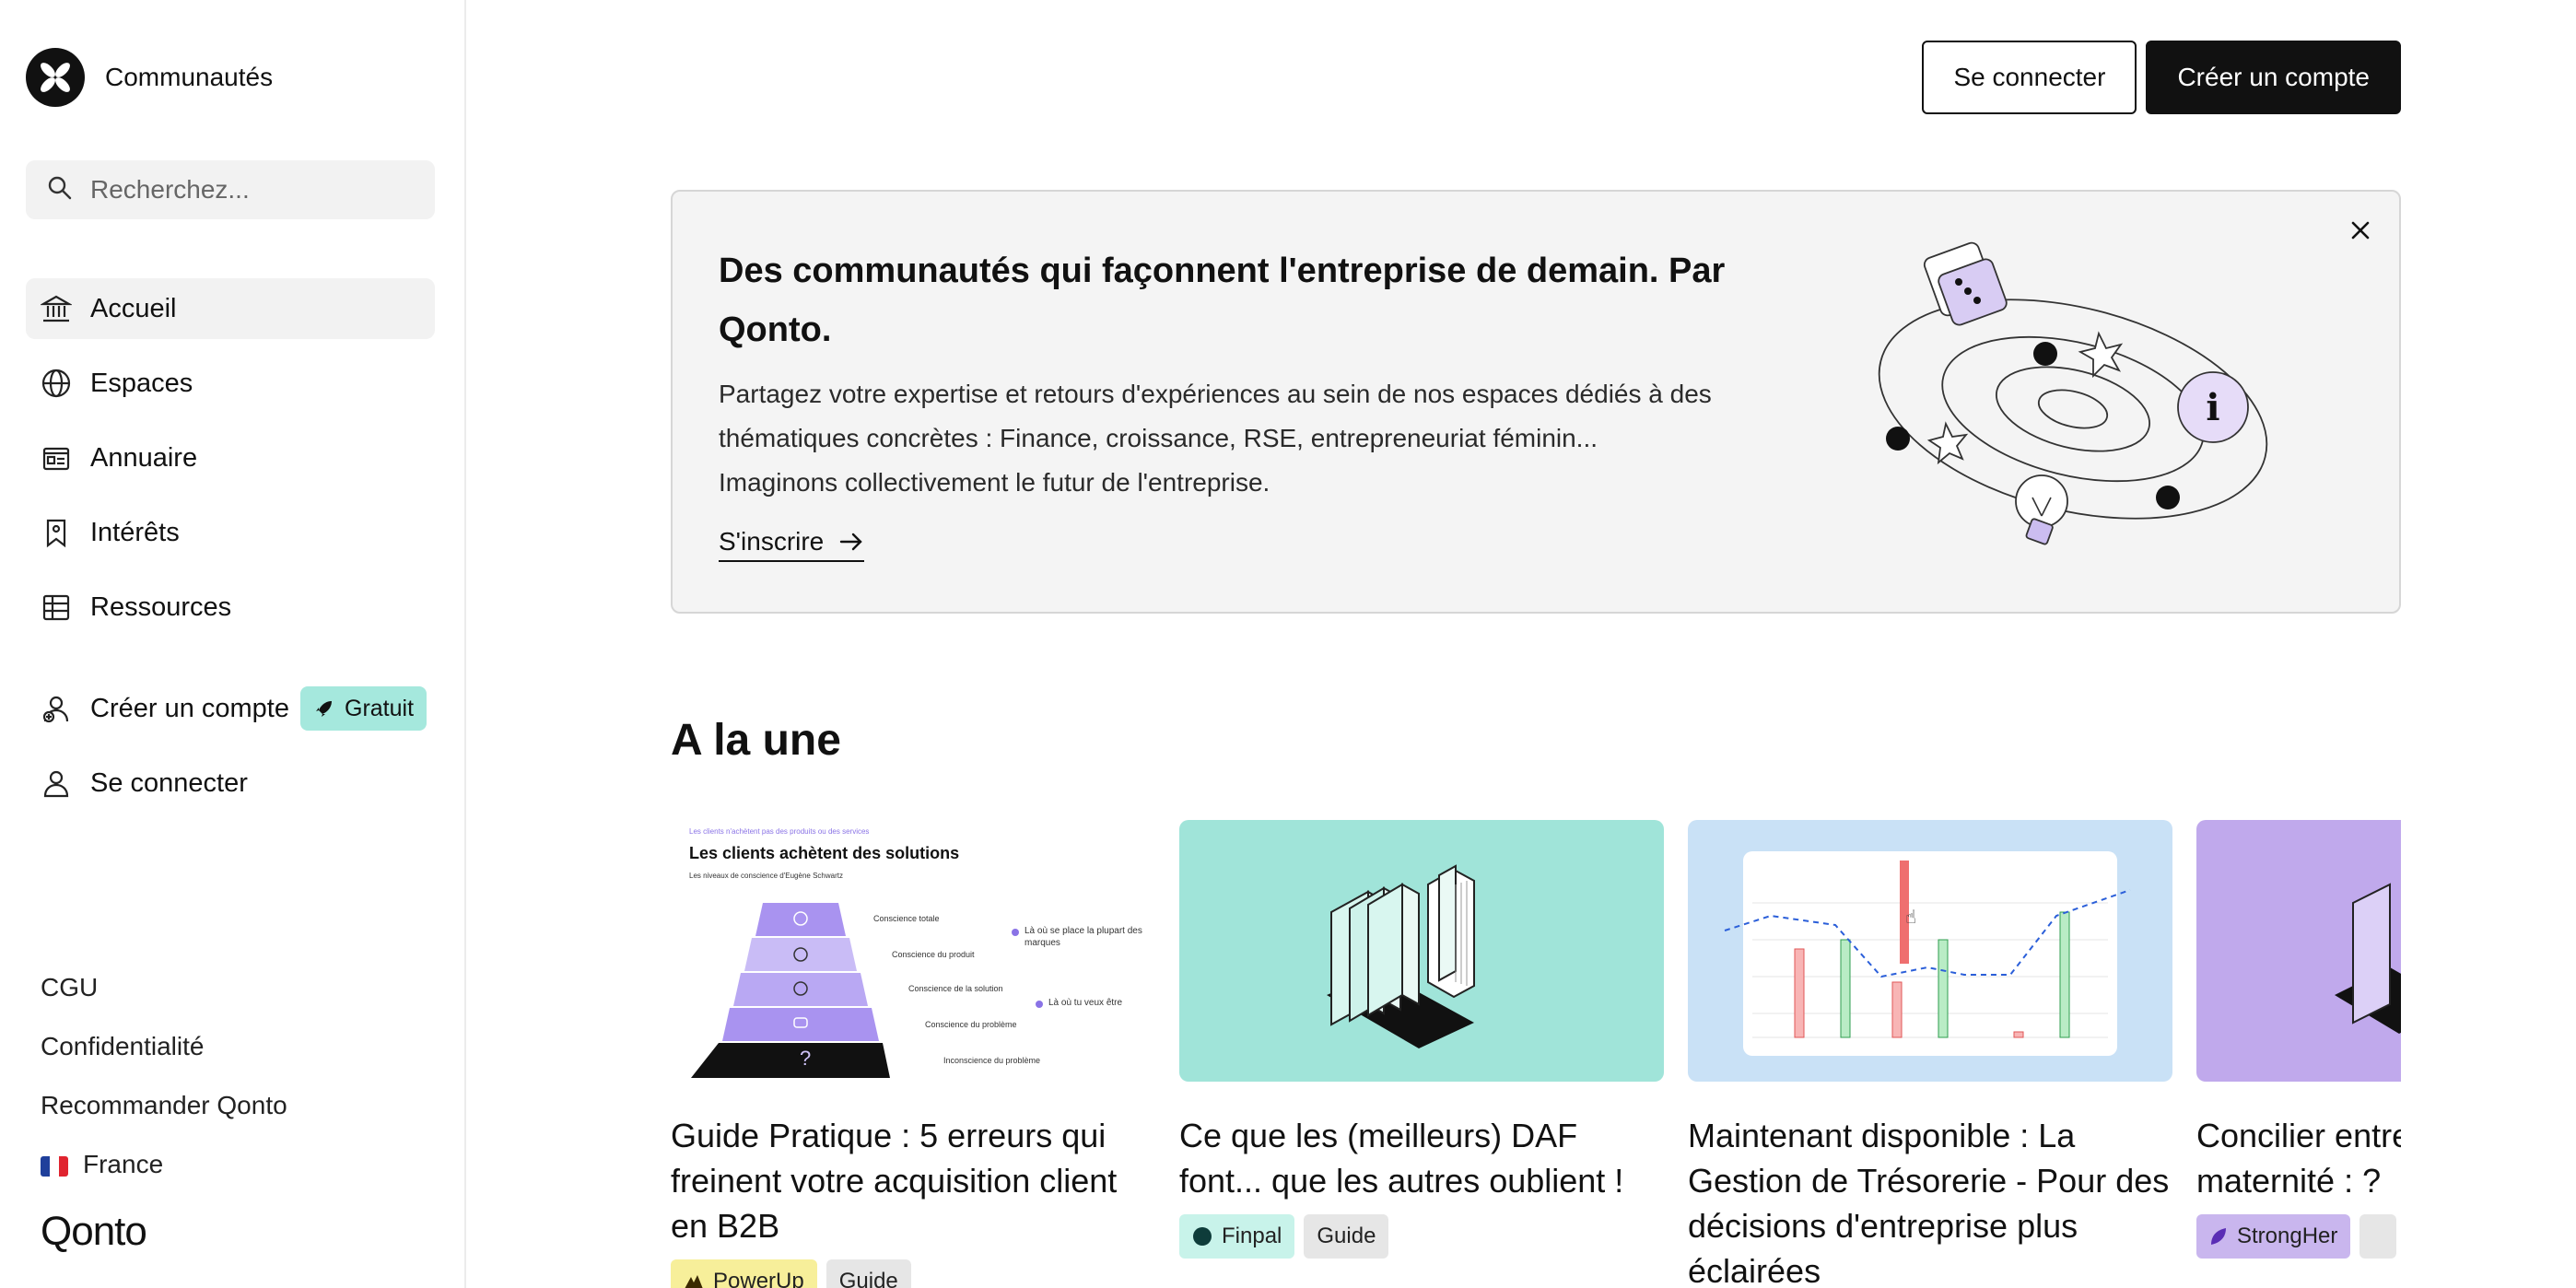 The width and height of the screenshot is (2576, 1288). Describe the element at coordinates (851, 542) in the screenshot. I see `arrow-right-icon` at that location.